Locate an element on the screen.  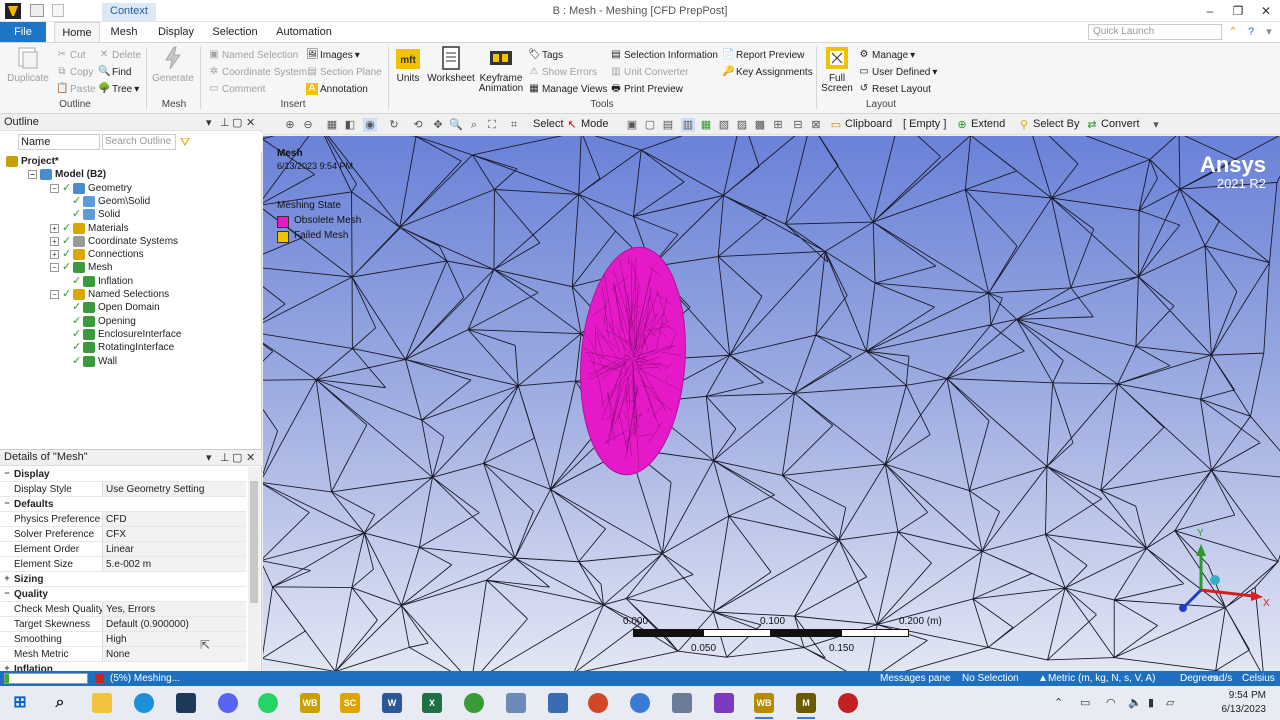
celsius-status: Celsius is located at coordinates (1258, 678).